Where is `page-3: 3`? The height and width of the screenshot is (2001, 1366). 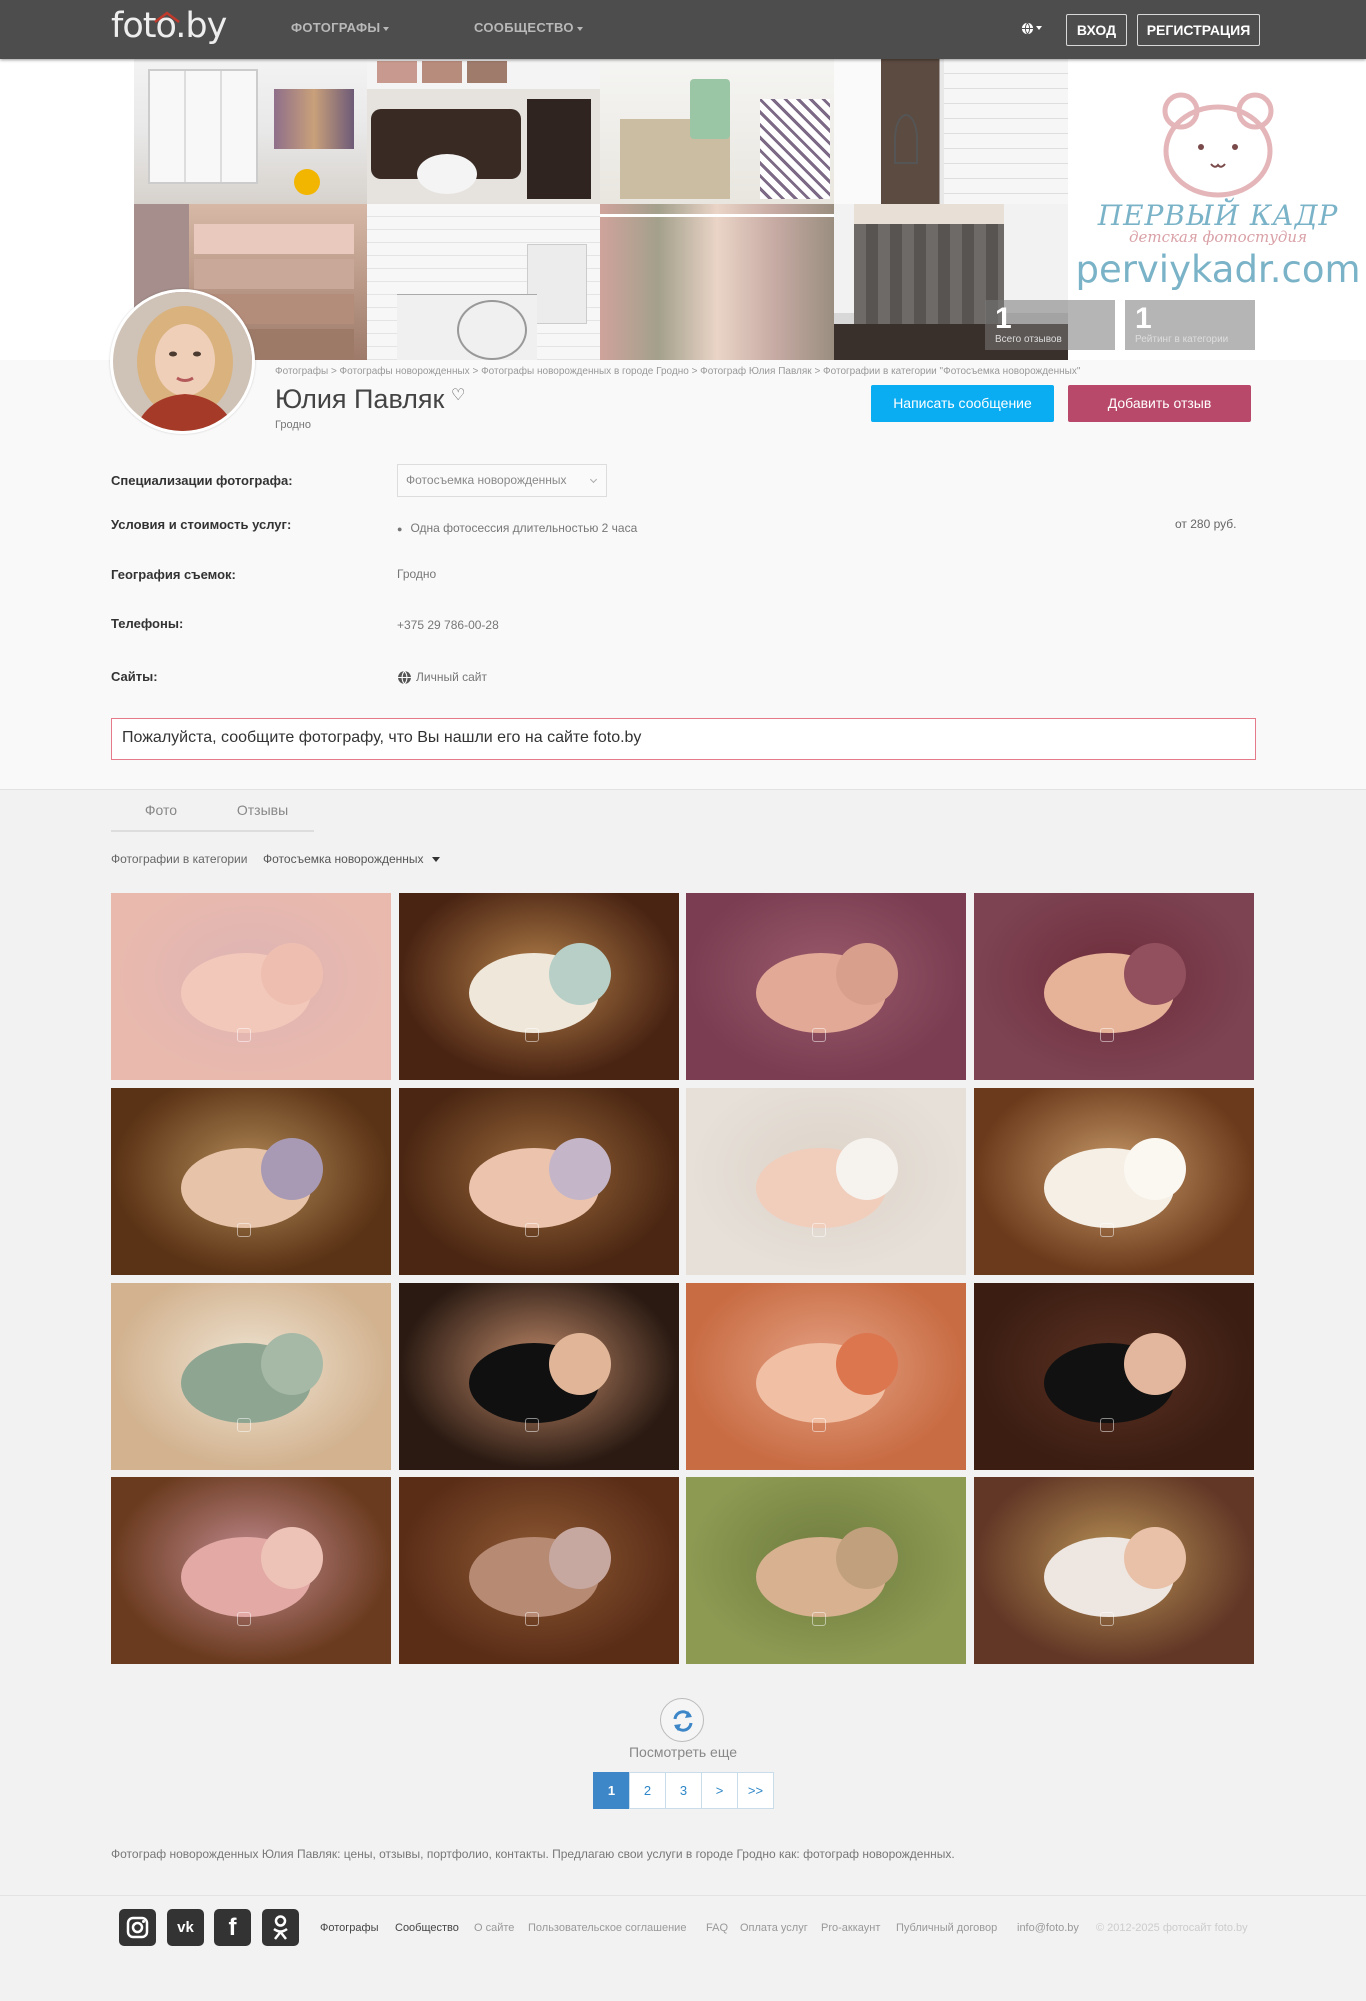 page-3: 3 is located at coordinates (683, 1790).